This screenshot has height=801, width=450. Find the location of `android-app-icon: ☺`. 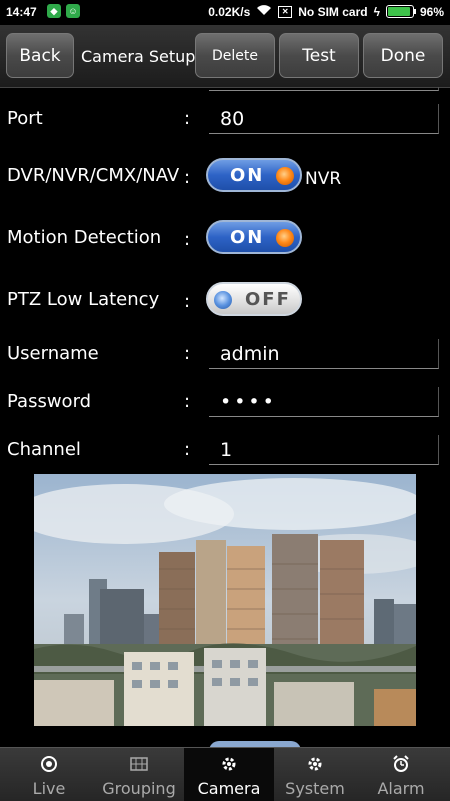

android-app-icon: ☺ is located at coordinates (73, 11).